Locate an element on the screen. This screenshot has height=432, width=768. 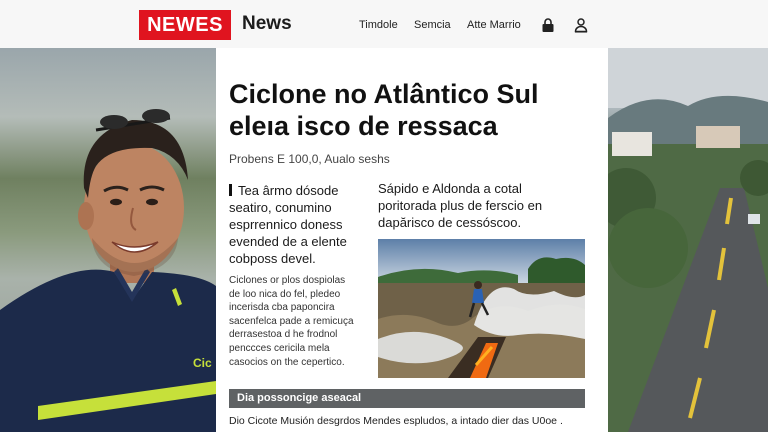
body-line: sacenfelca pade a remicuça is located at coordinates (291, 321).